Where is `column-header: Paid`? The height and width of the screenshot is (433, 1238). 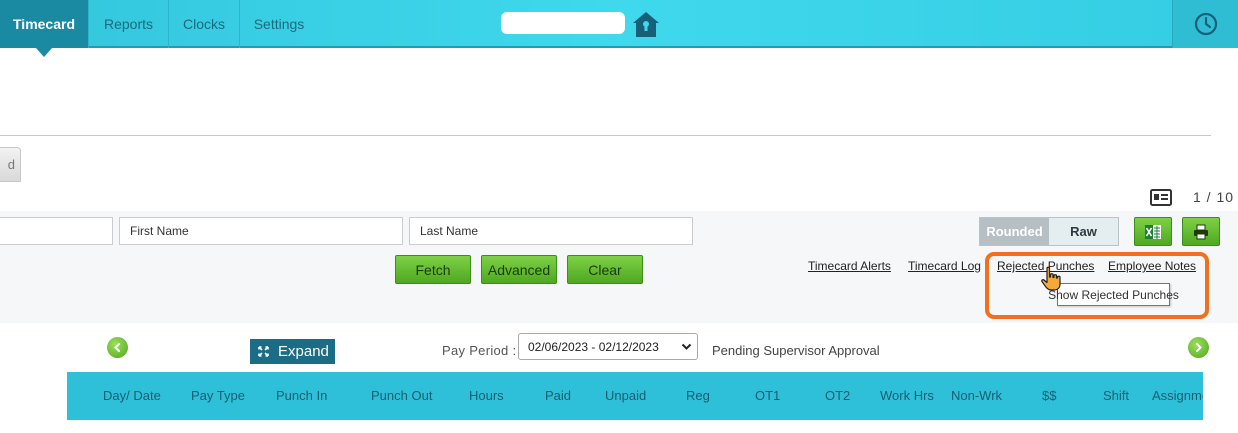
column-header: Paid is located at coordinates (558, 395).